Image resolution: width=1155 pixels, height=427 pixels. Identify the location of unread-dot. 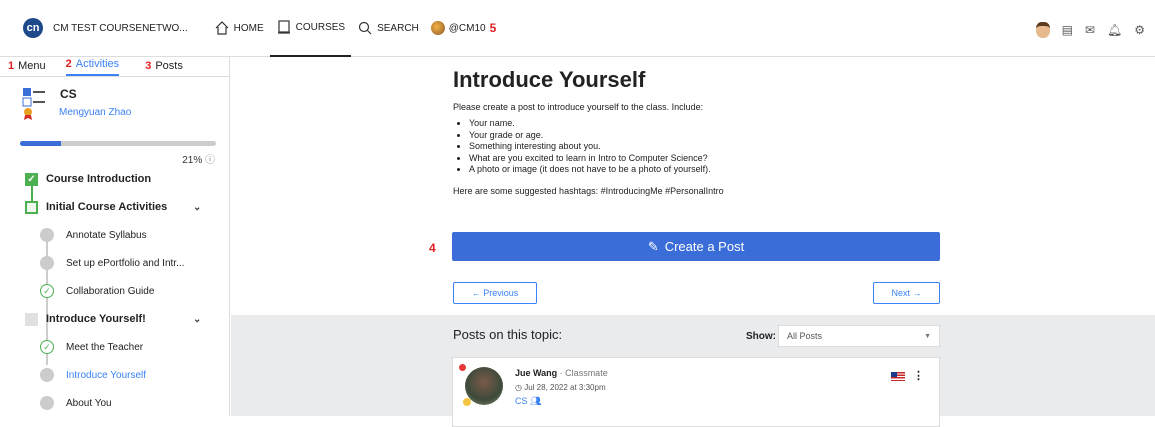
(462, 367).